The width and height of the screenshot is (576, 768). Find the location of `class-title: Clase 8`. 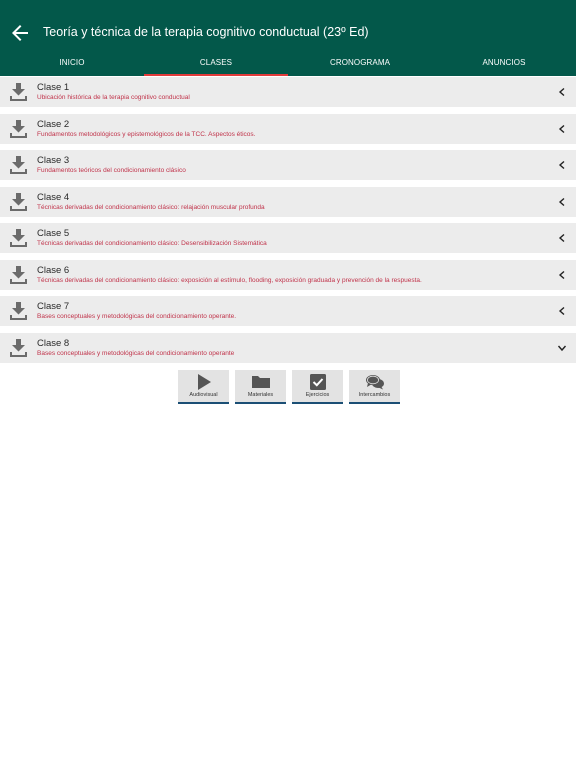

class-title: Clase 8 is located at coordinates (53, 343).